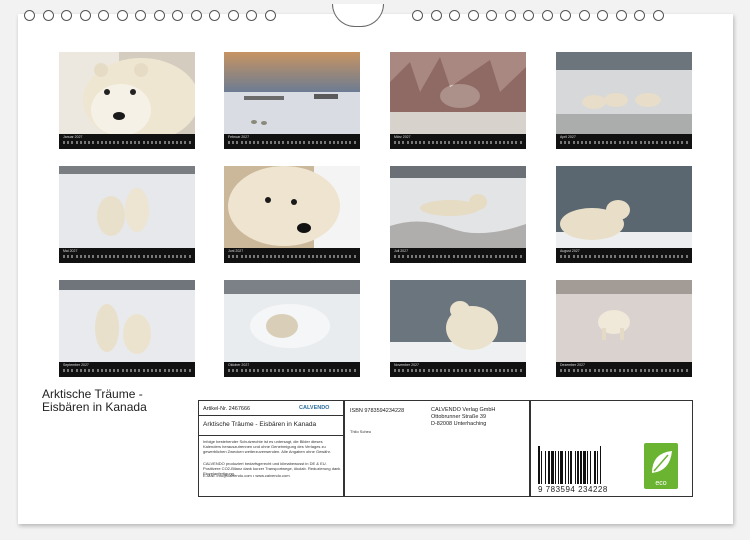 Image resolution: width=750 pixels, height=540 pixels. Describe the element at coordinates (406, 365) in the screenshot. I see `month-label: November 2027` at that location.